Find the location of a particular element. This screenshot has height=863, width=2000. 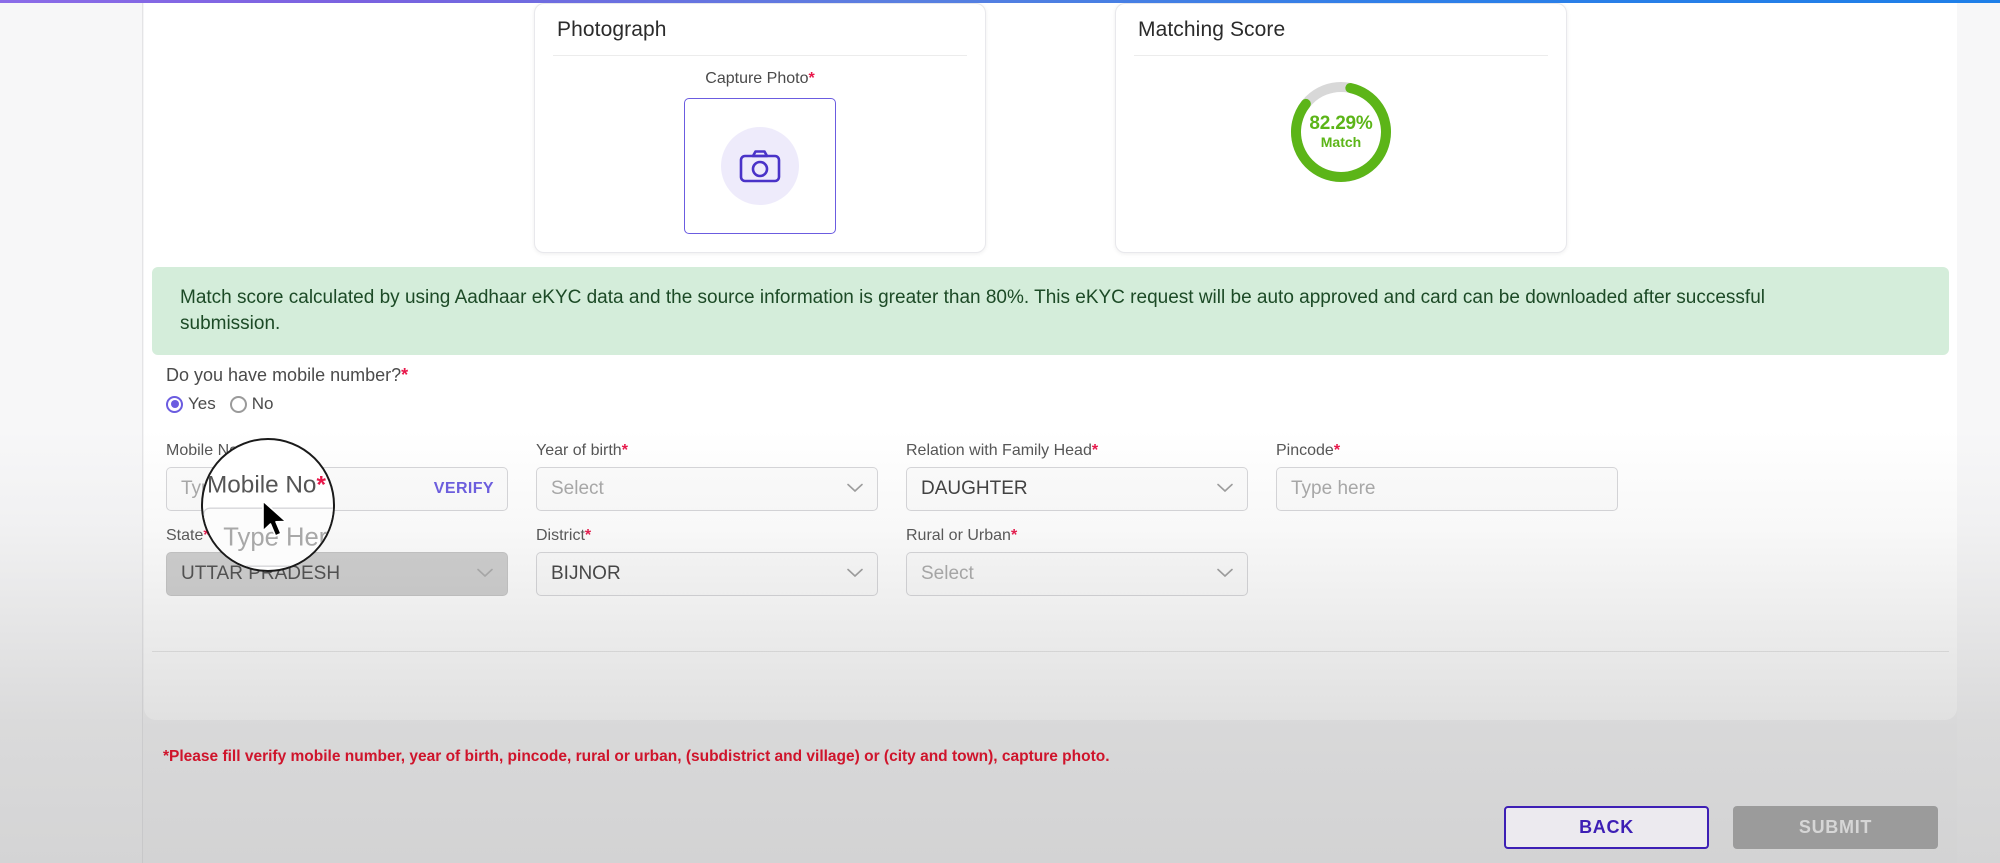

radio-yes-icon is located at coordinates (174, 404).